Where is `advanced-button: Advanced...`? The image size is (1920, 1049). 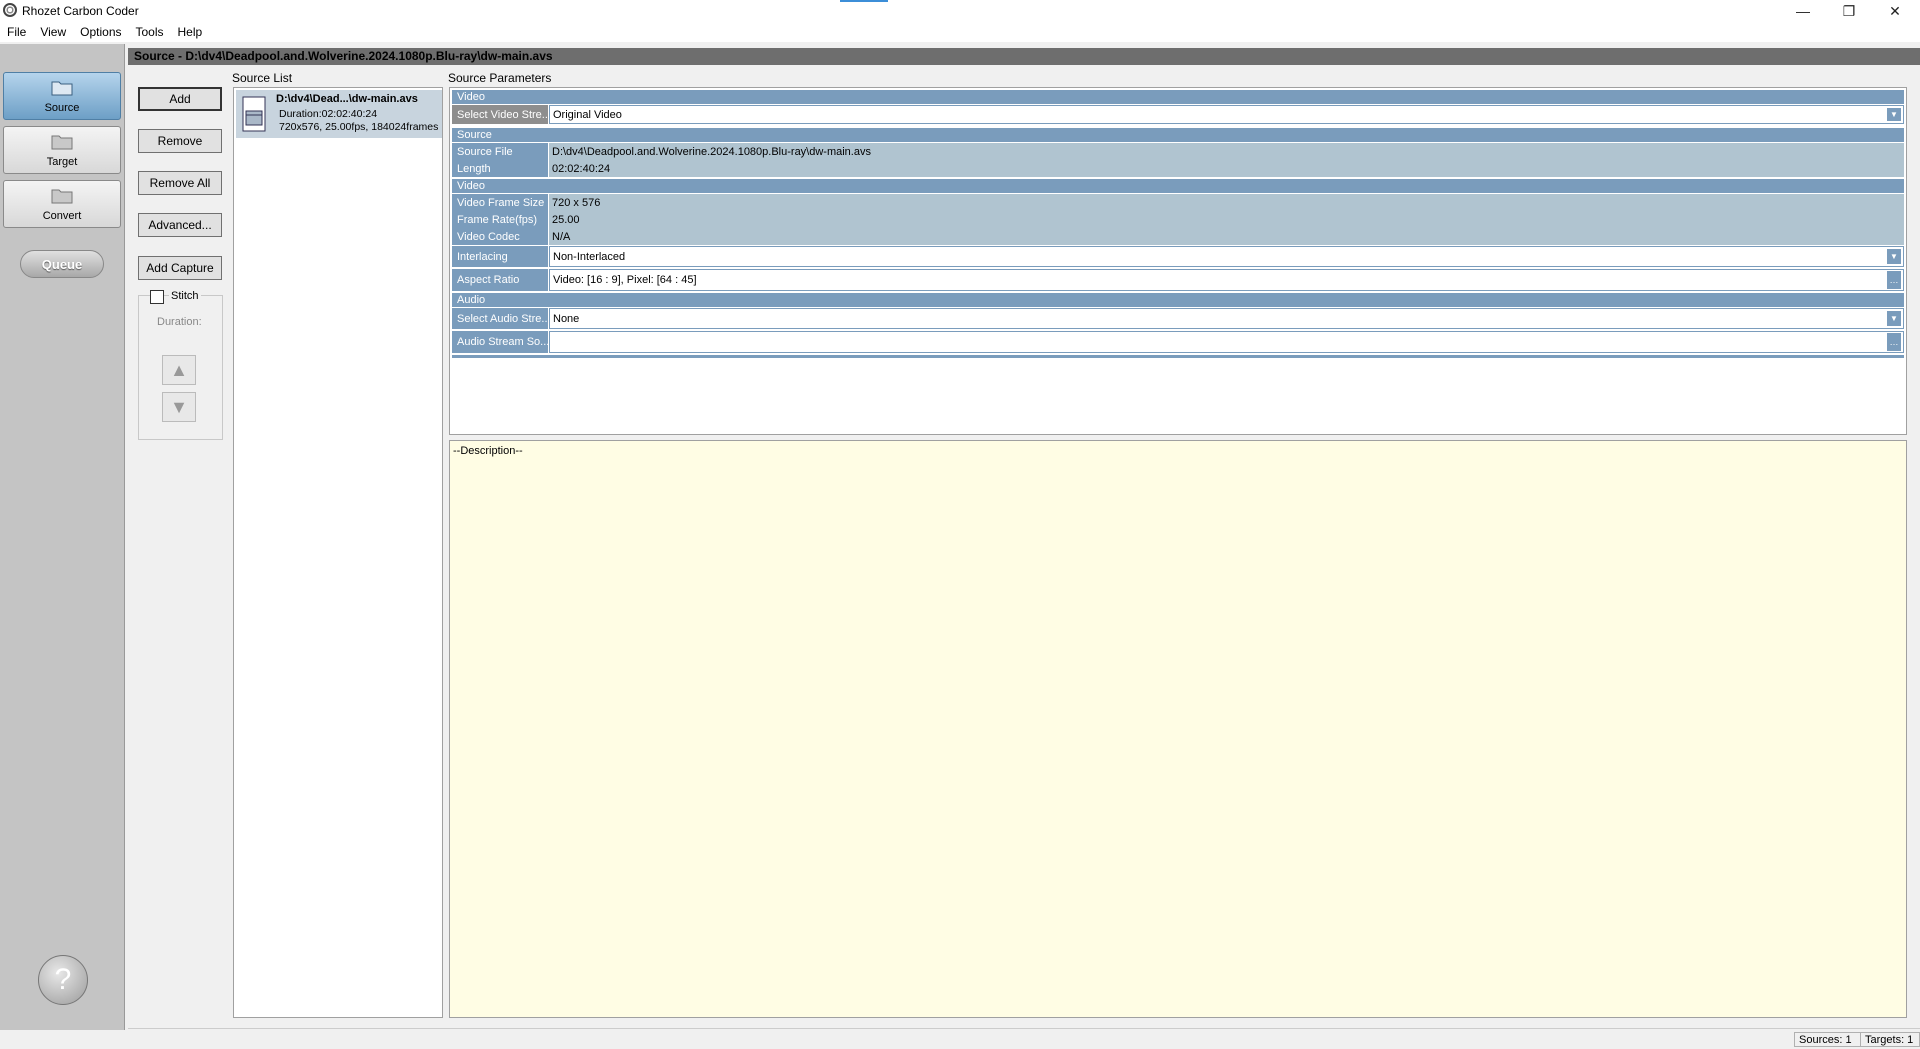
advanced-button: Advanced... is located at coordinates (180, 225).